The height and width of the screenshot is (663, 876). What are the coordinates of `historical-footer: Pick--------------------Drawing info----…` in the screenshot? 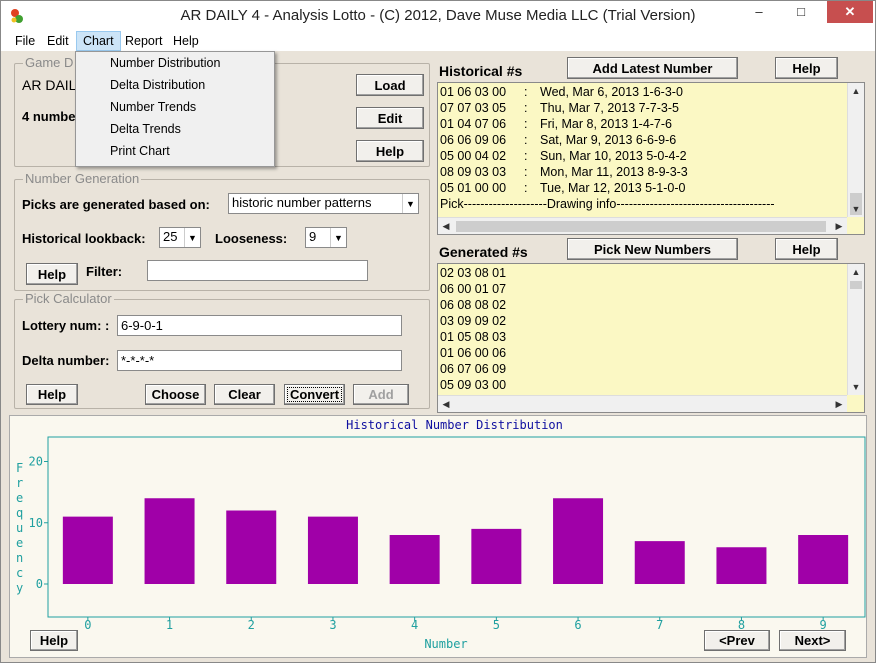 It's located at (607, 204).